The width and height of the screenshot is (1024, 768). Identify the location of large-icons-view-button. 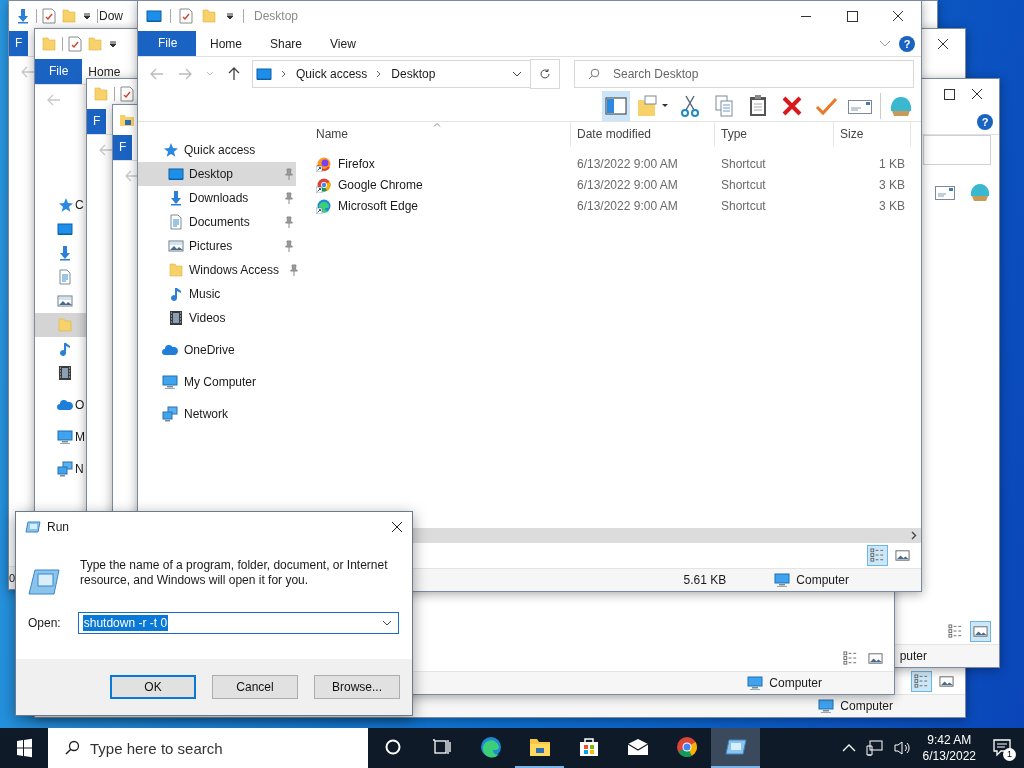
(980, 631).